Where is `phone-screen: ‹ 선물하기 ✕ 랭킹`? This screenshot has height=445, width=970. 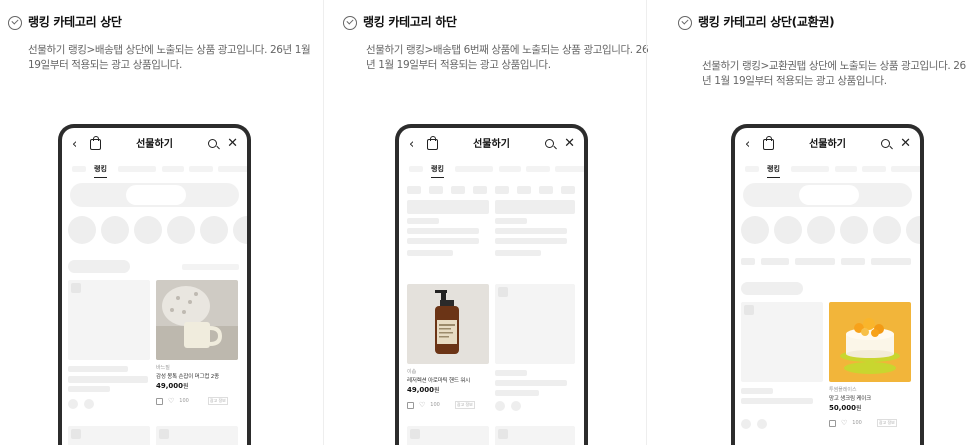
phone-screen: ‹ 선물하기 ✕ 랭킹 is located at coordinates (154, 286).